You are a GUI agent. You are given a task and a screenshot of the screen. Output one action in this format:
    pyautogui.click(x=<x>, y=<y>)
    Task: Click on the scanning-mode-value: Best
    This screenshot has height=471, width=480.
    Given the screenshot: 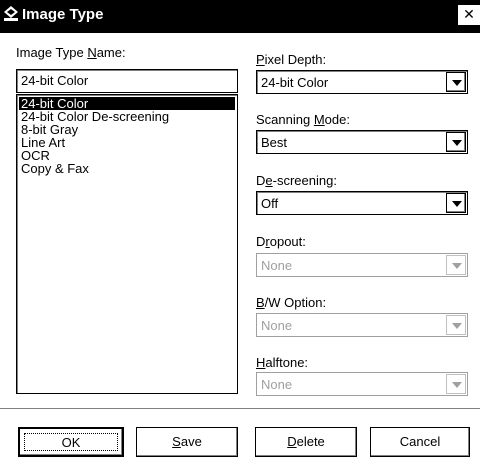 What is the action you would take?
    pyautogui.click(x=274, y=142)
    